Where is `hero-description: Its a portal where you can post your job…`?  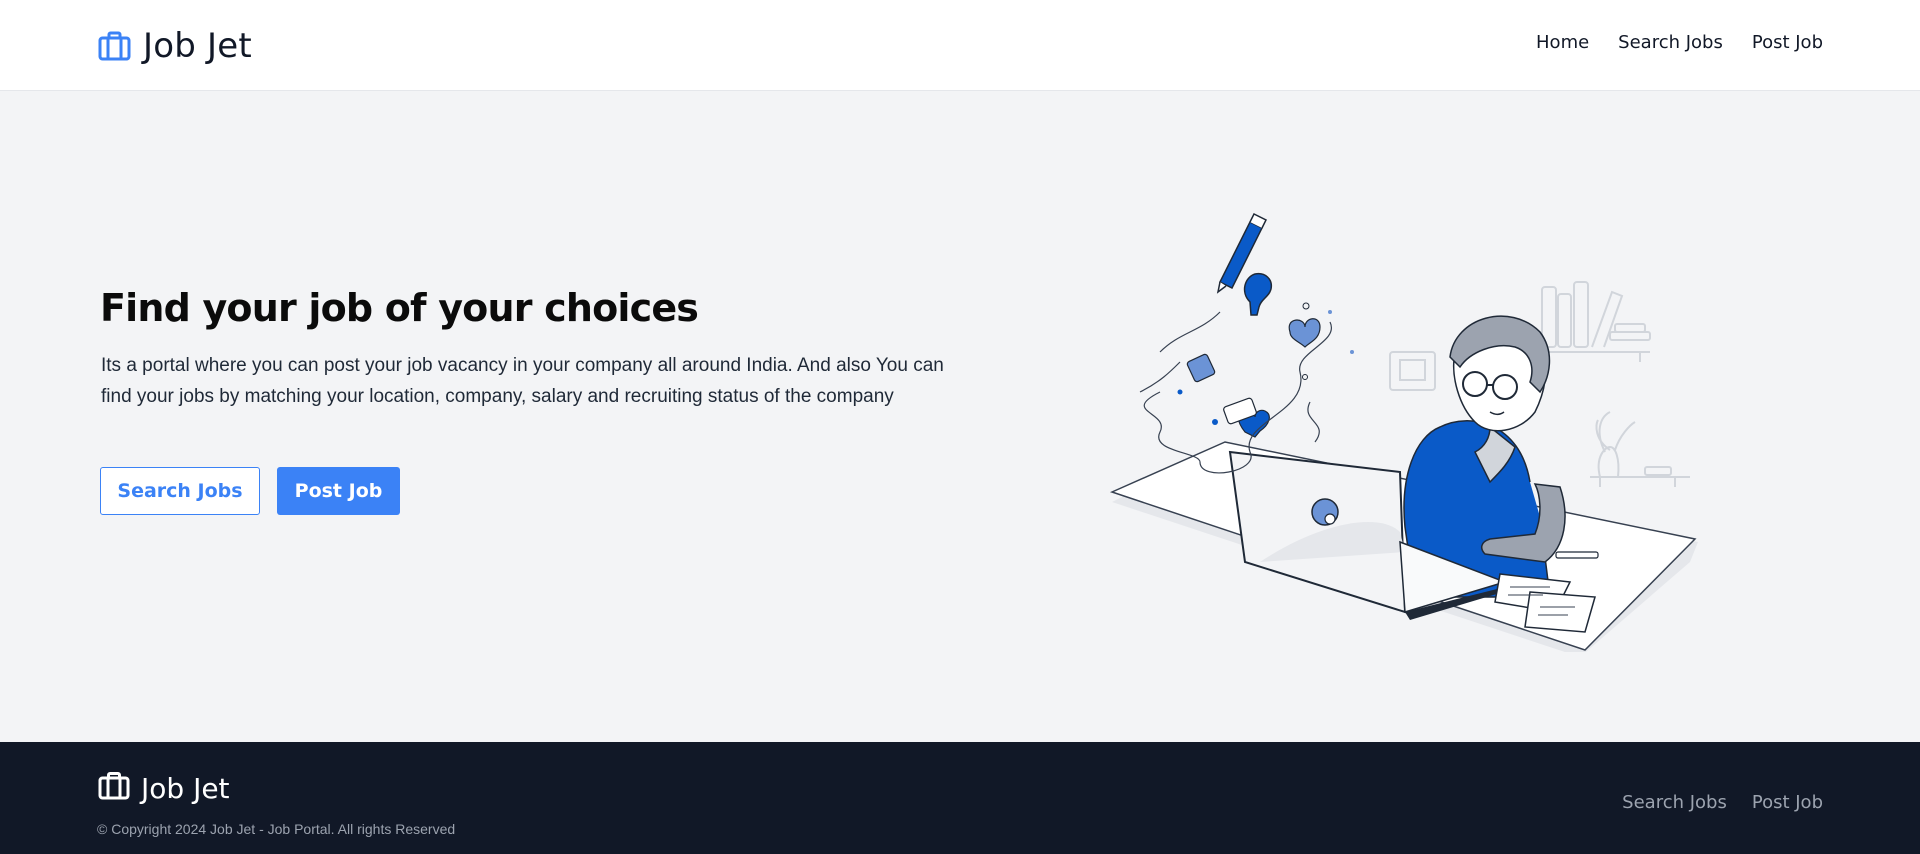 hero-description: Its a portal where you can post your job… is located at coordinates (522, 381).